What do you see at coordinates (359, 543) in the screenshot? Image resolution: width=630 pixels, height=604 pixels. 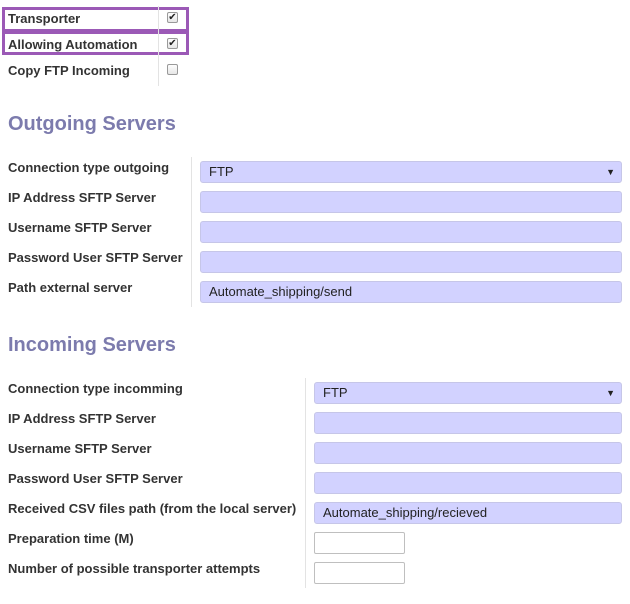 I see `preparation-time-input` at bounding box center [359, 543].